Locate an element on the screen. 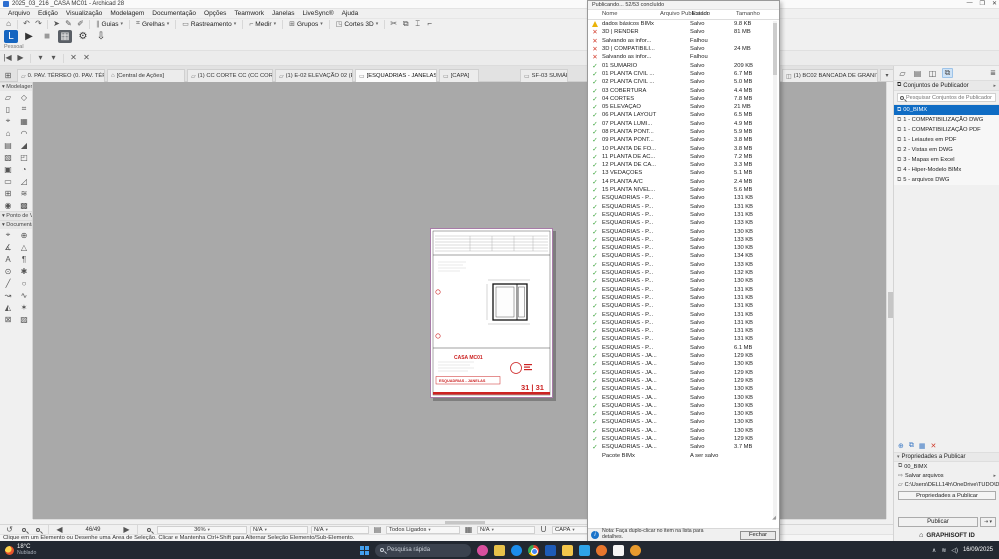  publisher-search-box is located at coordinates (946, 97).